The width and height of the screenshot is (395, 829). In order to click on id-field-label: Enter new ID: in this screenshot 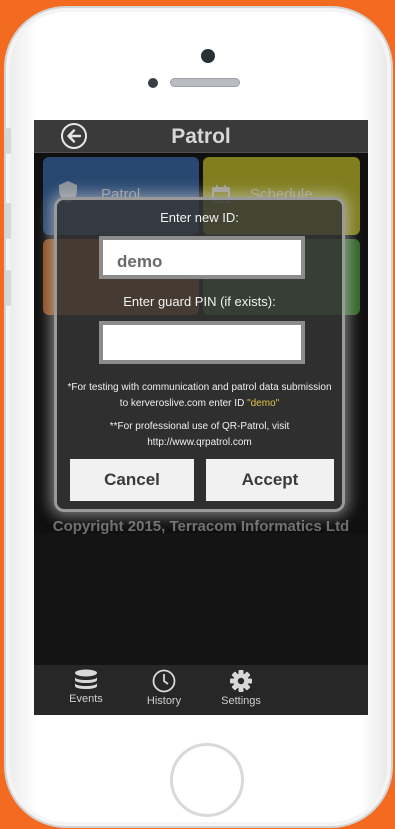, I will do `click(199, 217)`.